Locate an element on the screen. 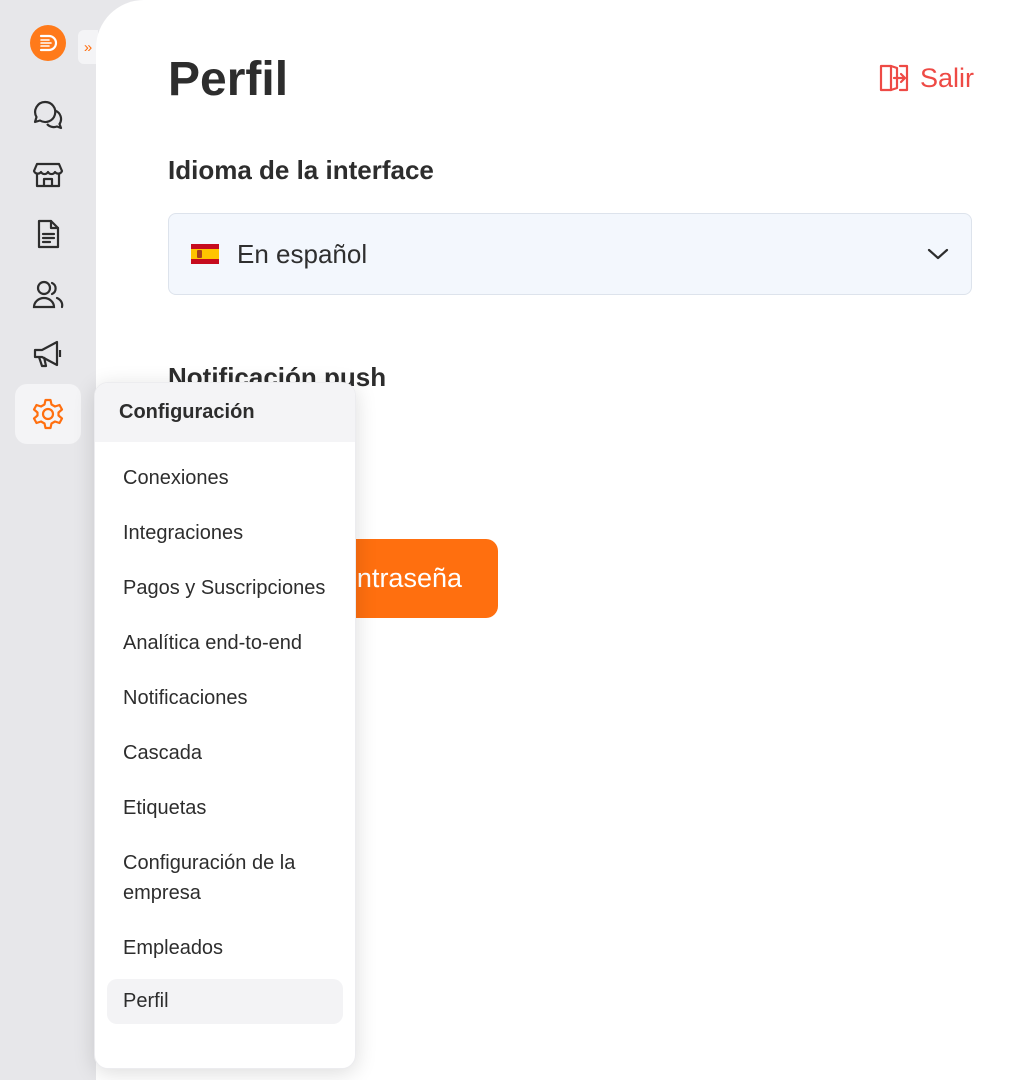  nav-campaigns is located at coordinates (48, 354).